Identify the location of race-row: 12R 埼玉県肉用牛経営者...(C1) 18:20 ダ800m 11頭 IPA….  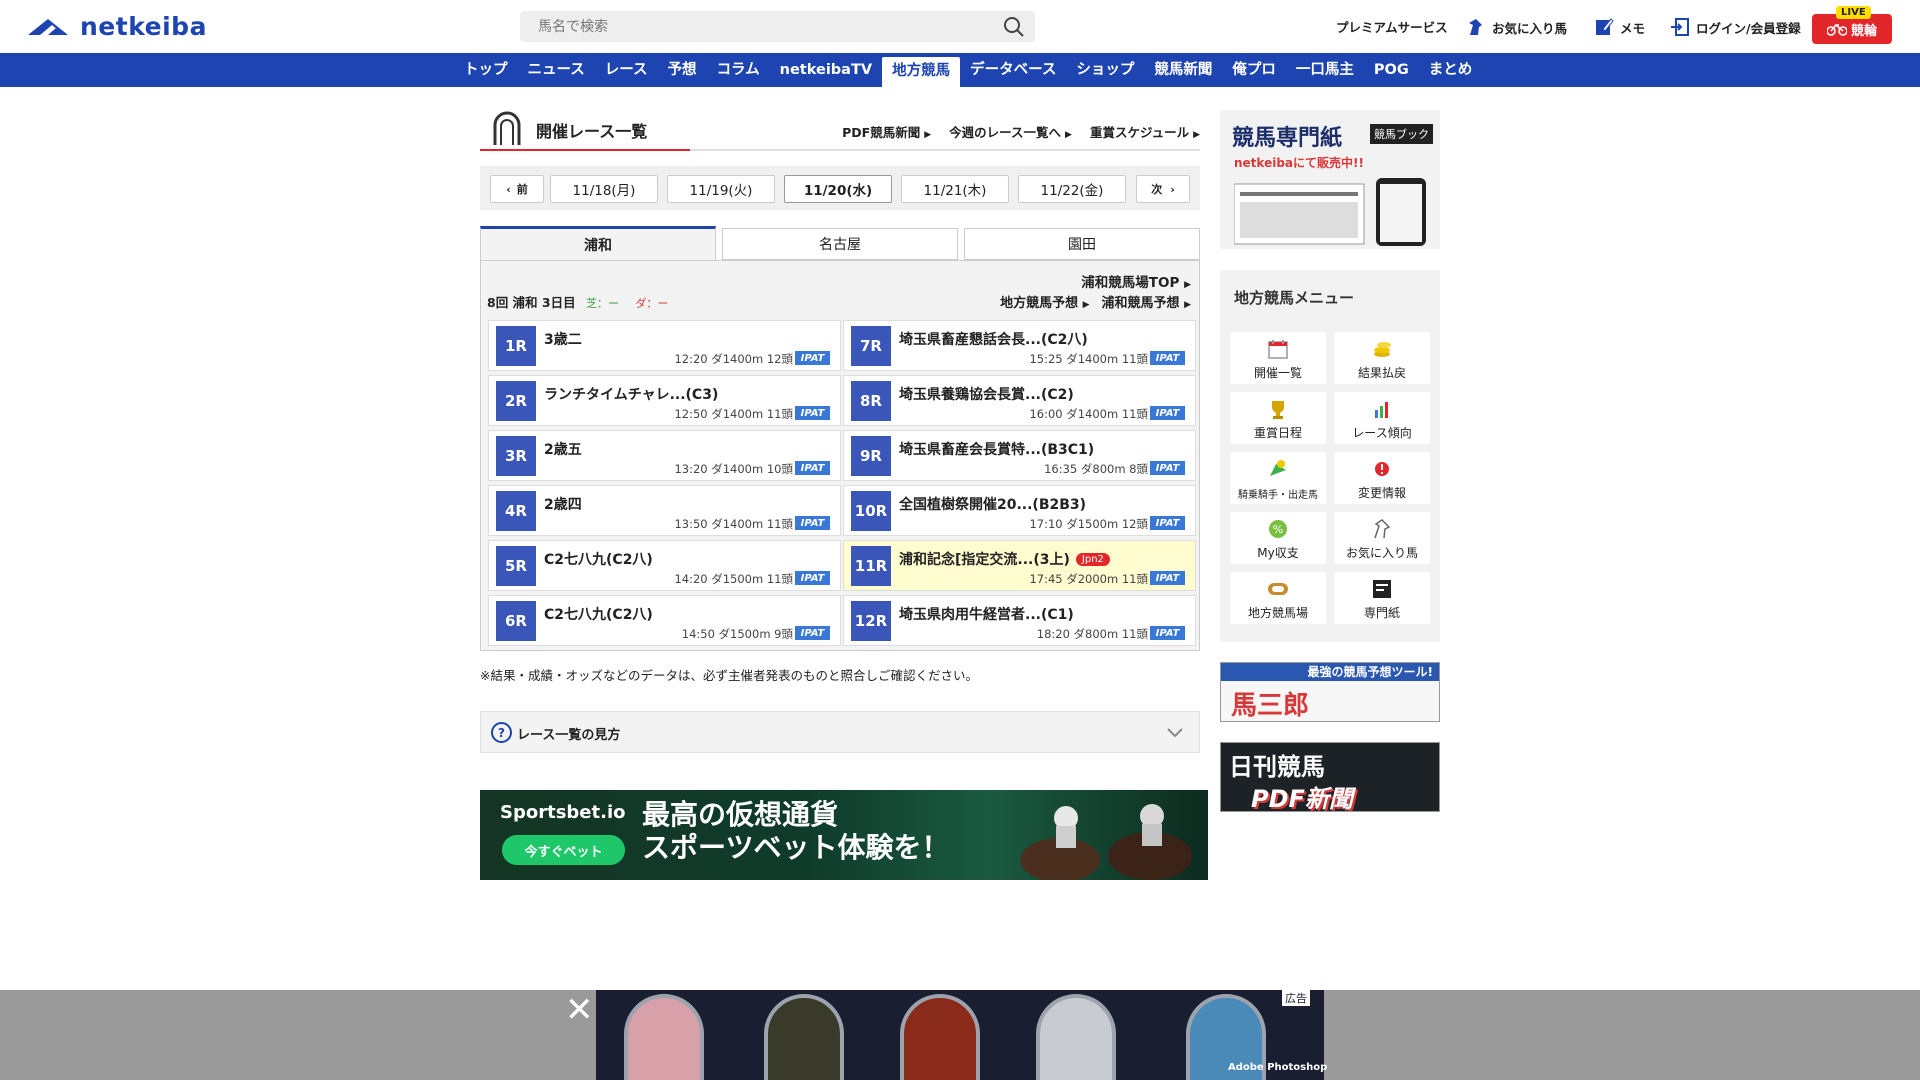
(1019, 620).